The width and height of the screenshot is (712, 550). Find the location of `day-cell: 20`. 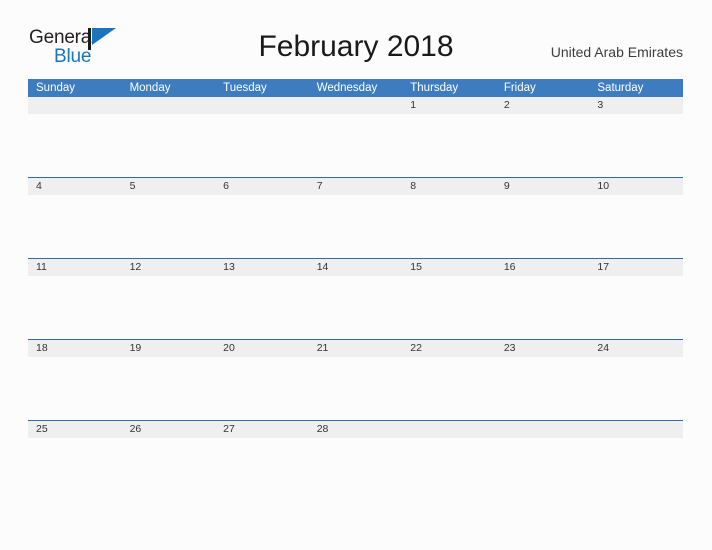

day-cell: 20 is located at coordinates (262, 380).